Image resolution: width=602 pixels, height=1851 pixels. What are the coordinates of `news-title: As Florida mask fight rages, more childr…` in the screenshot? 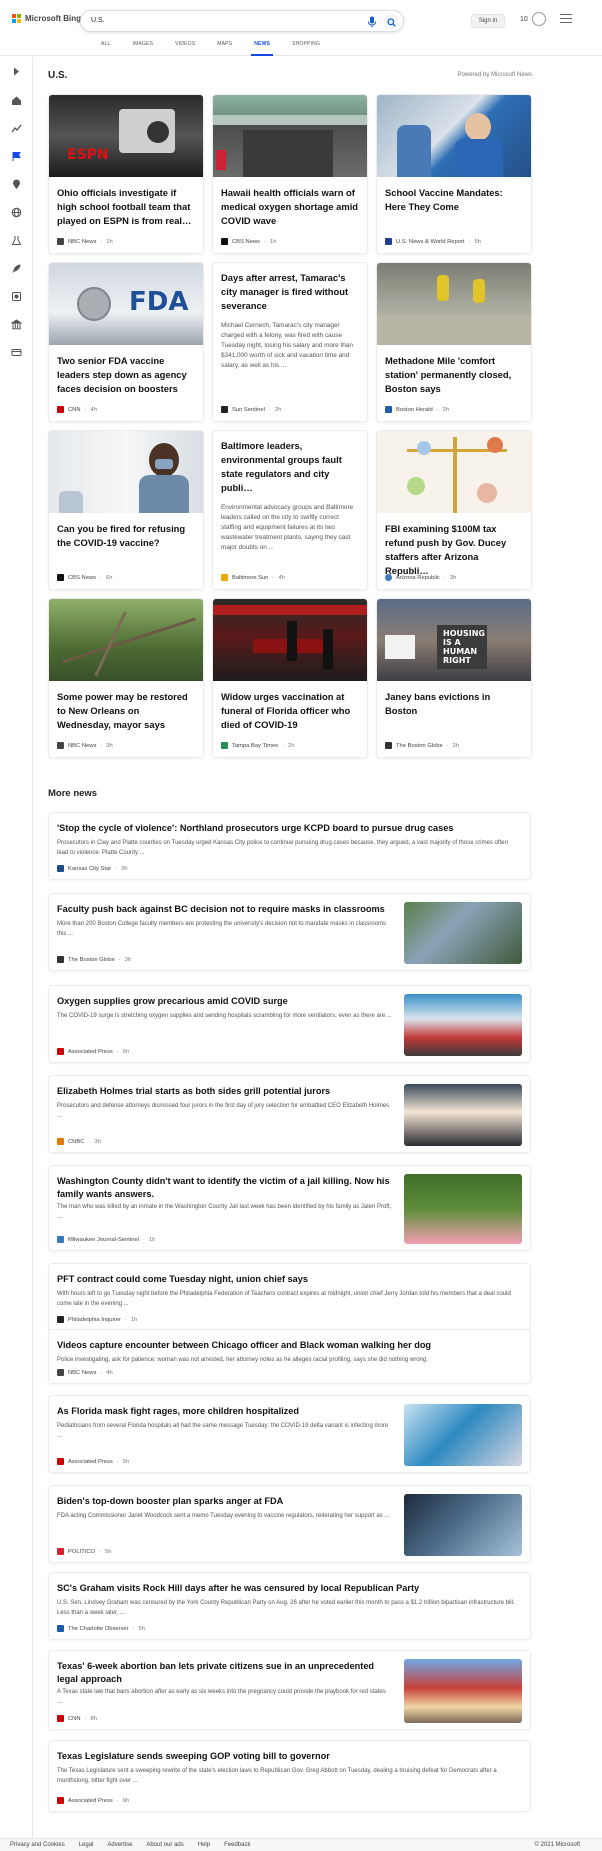 It's located at (224, 1411).